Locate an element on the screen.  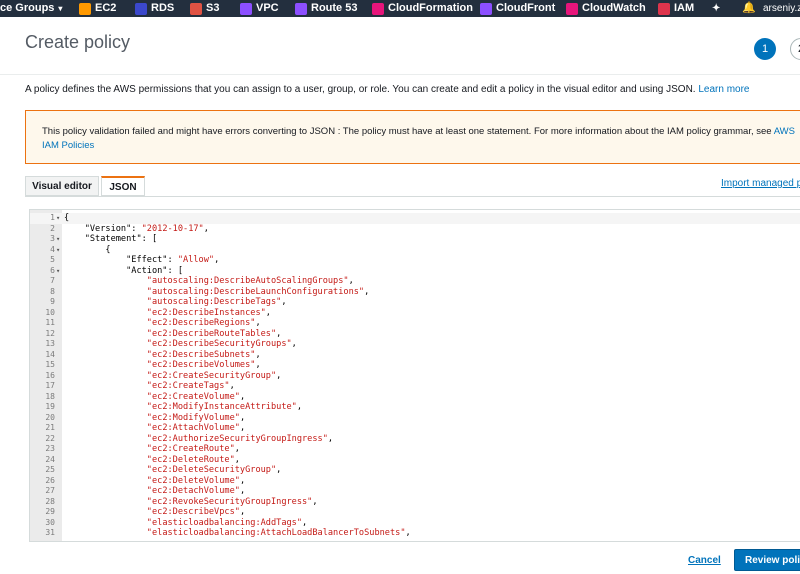
editor-line: 30 "elasticloadbalancing:AddTags", is located at coordinates (415, 523).